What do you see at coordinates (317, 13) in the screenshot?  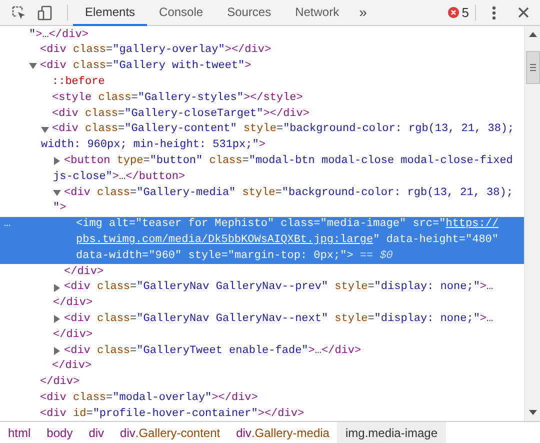 I see `panel-tab: Network` at bounding box center [317, 13].